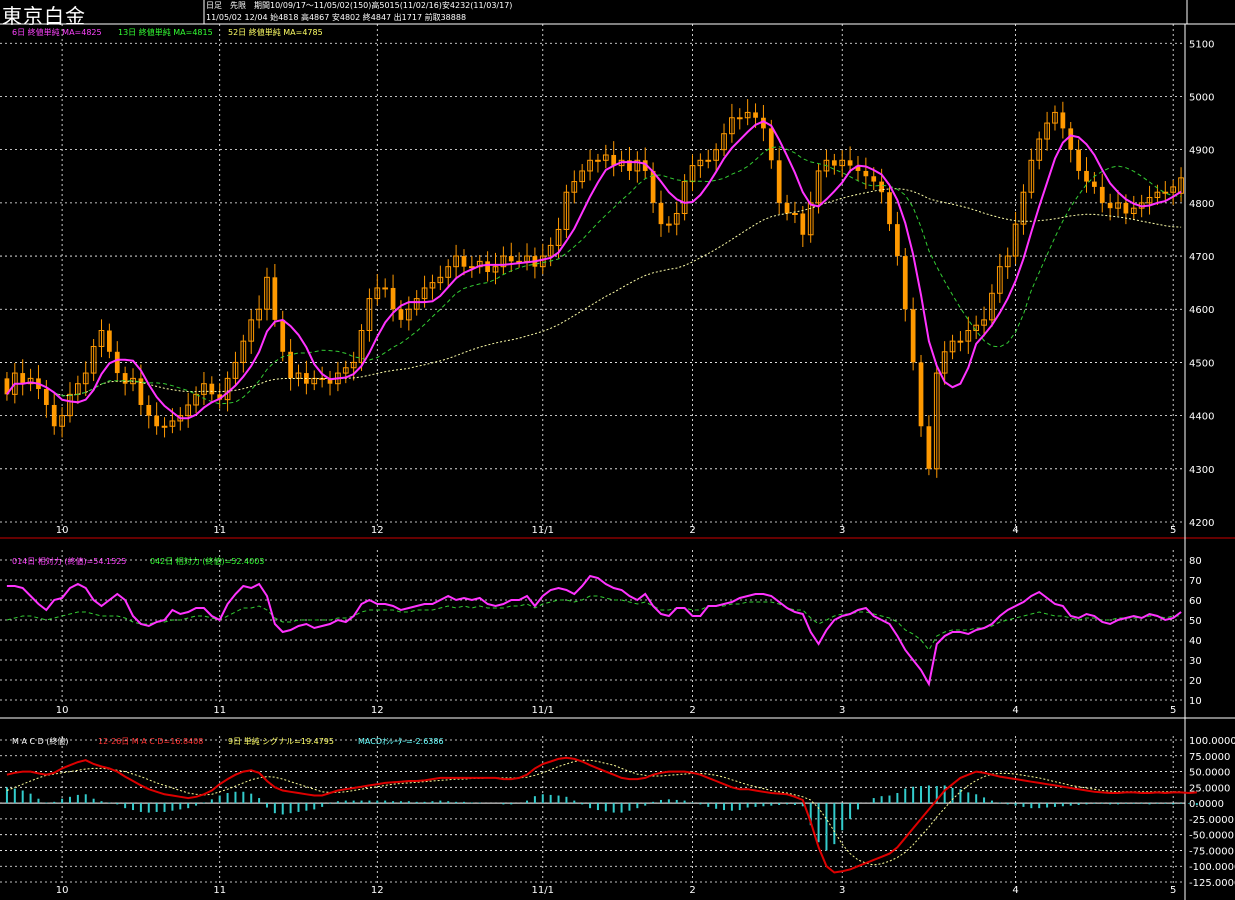 This screenshot has width=1235, height=900. What do you see at coordinates (1201, 44) in the screenshot?
I see `price-y-tick-label: 5100` at bounding box center [1201, 44].